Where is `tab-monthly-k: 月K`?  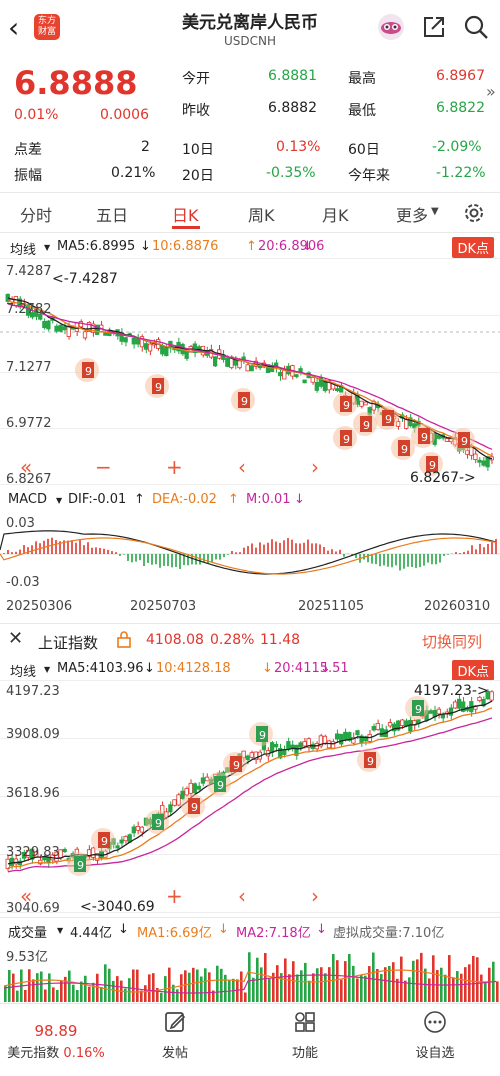 tab-monthly-k: 月K is located at coordinates (335, 214).